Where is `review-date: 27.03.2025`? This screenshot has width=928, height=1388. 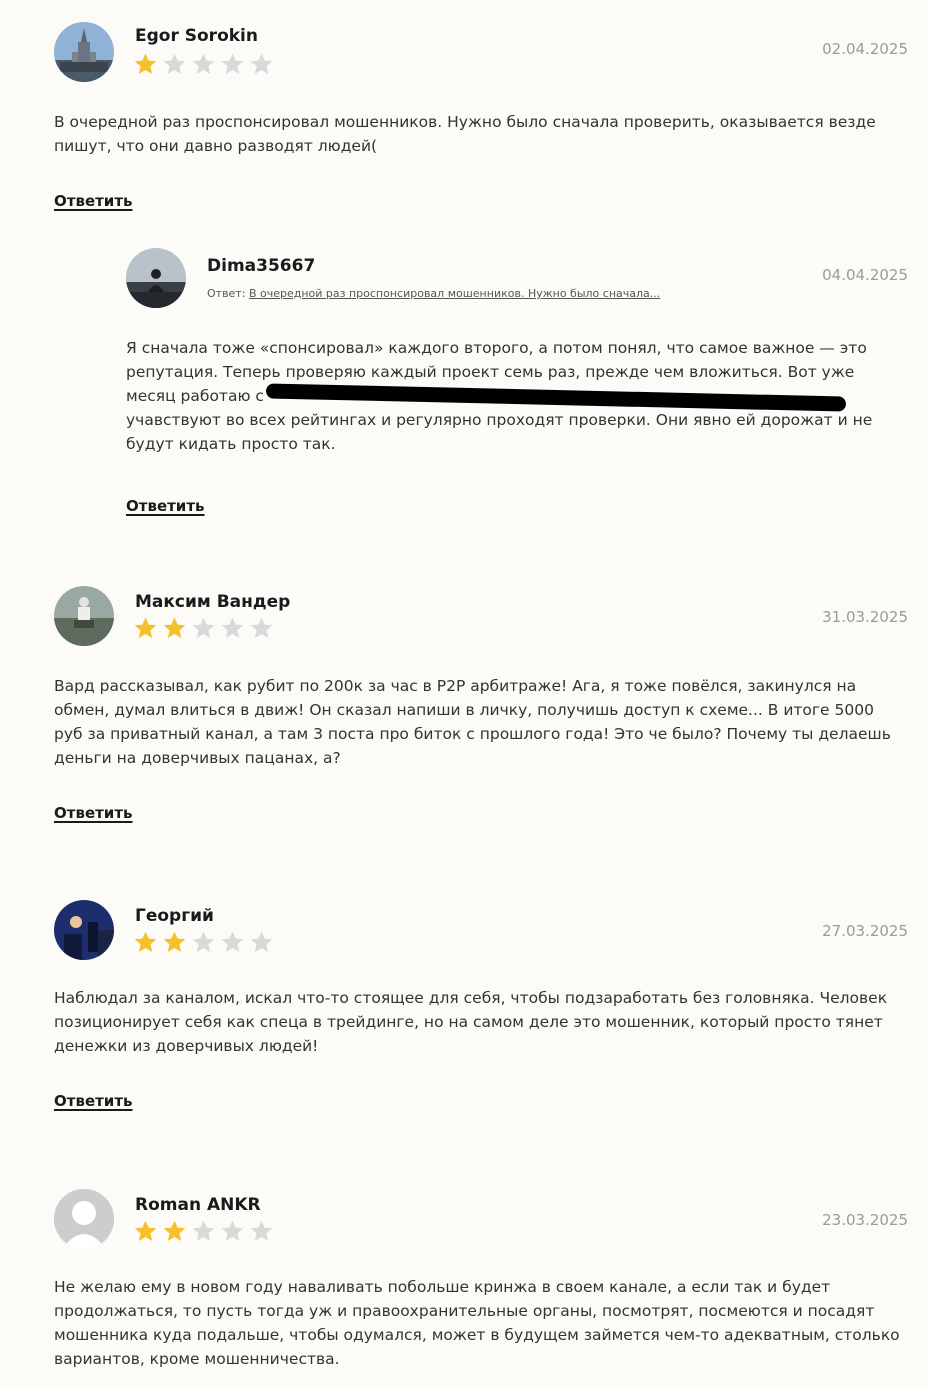 review-date: 27.03.2025 is located at coordinates (865, 931).